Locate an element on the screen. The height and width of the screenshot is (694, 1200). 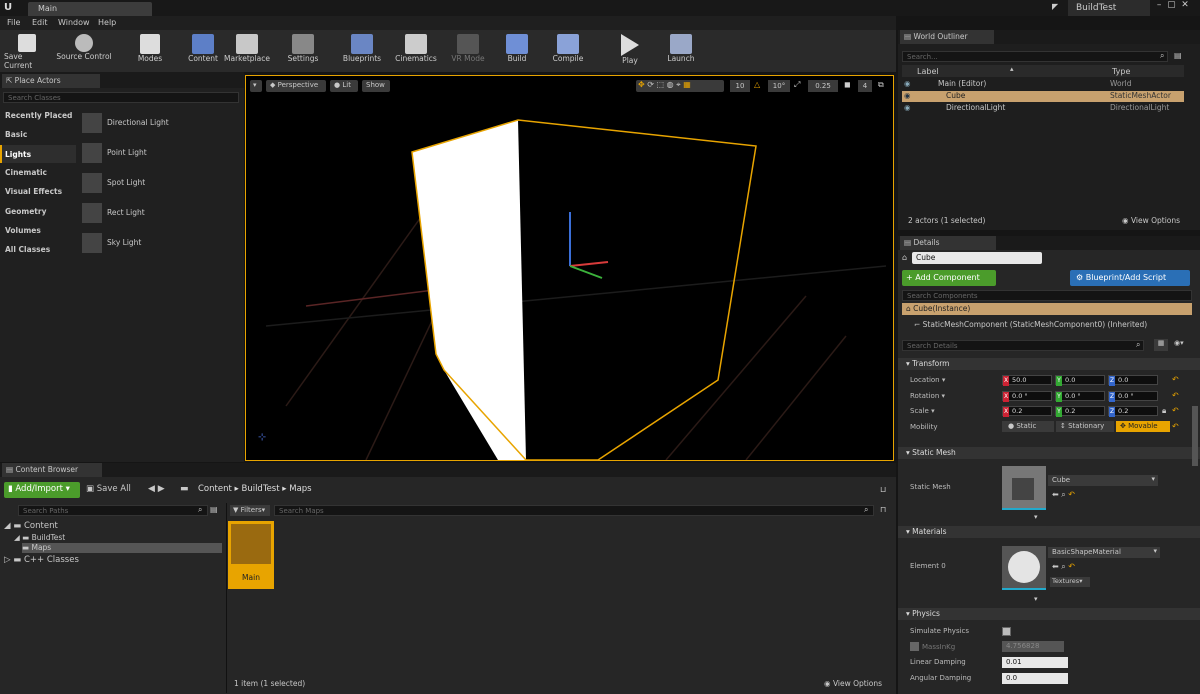
scale-y-field: Y 0.2 is located at coordinates (1080, 411).